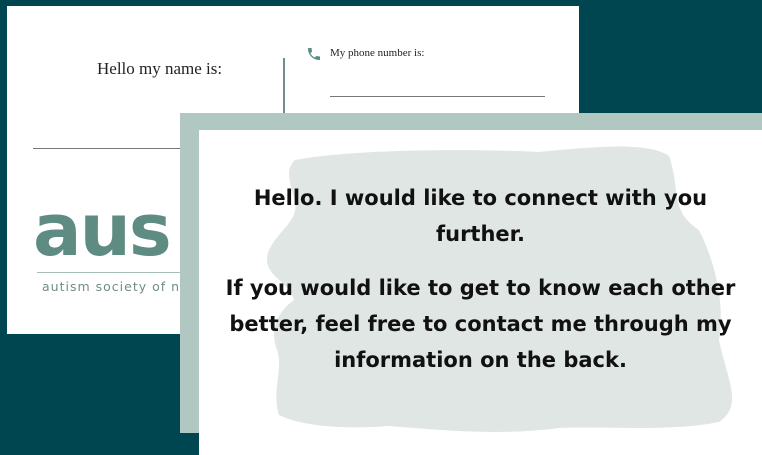  What do you see at coordinates (113, 148) in the screenshot?
I see `name-write-line` at bounding box center [113, 148].